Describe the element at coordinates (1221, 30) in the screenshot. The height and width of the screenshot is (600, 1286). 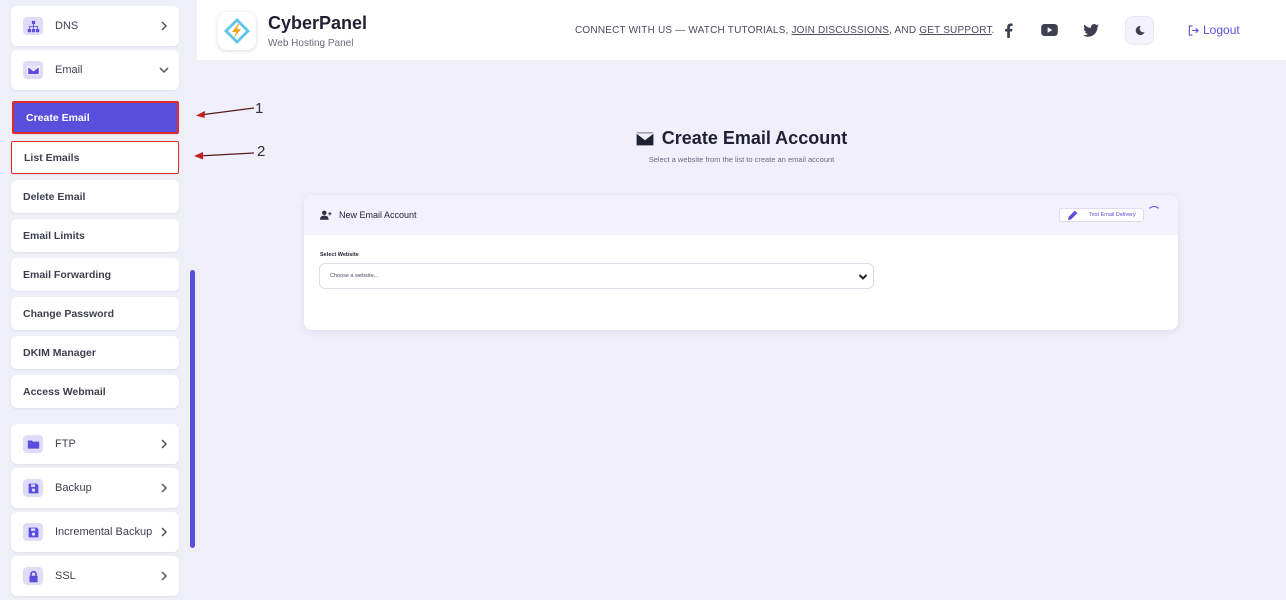
I see `logout-label: Logout` at that location.